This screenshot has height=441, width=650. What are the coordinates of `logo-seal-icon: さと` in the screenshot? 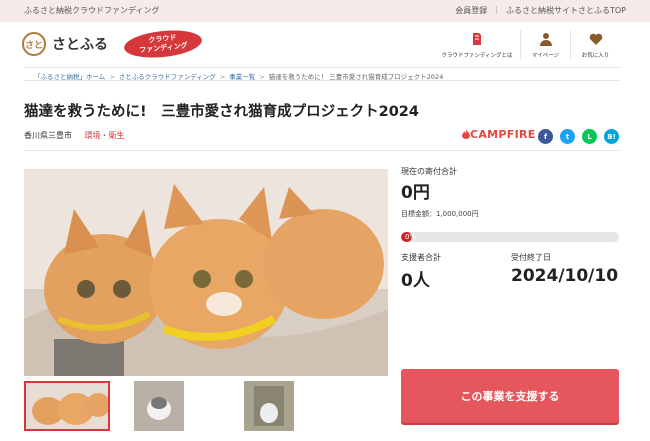 It's located at (34, 44).